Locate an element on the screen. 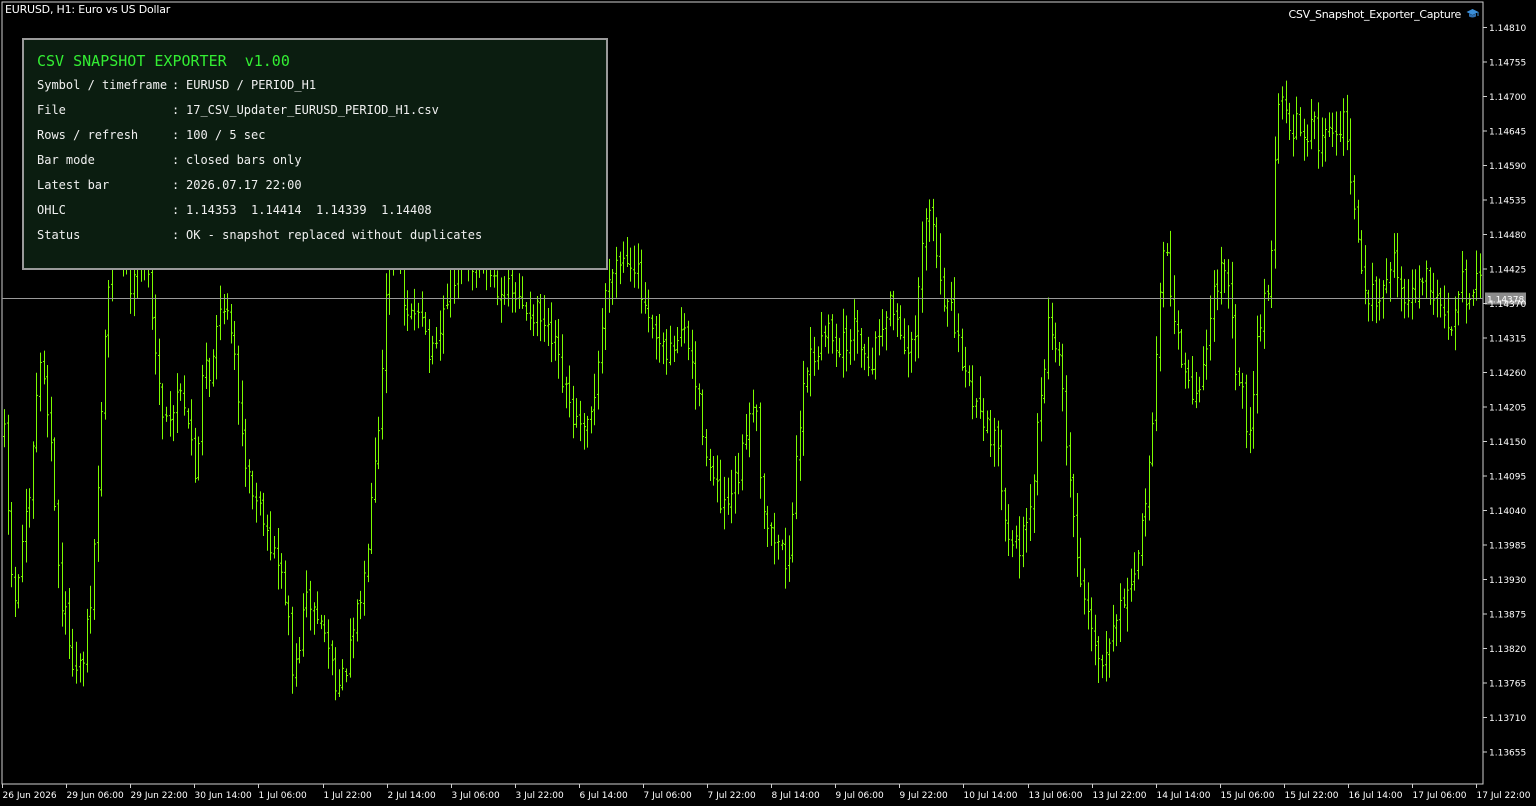  y-tick-label: 1.14040 is located at coordinates (1507, 512).